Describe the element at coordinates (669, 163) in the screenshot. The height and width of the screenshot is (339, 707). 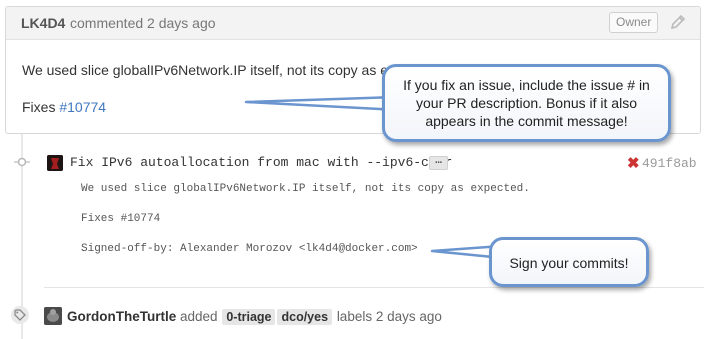
I see `commit-sha: 491f8ab` at that location.